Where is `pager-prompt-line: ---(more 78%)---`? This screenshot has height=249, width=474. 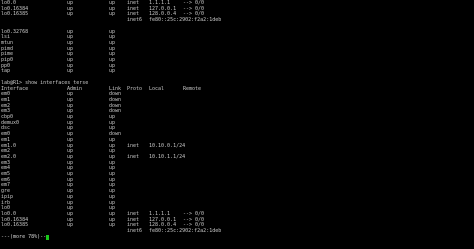
pager-prompt-line: ---(more 78%)--- is located at coordinates (237, 237).